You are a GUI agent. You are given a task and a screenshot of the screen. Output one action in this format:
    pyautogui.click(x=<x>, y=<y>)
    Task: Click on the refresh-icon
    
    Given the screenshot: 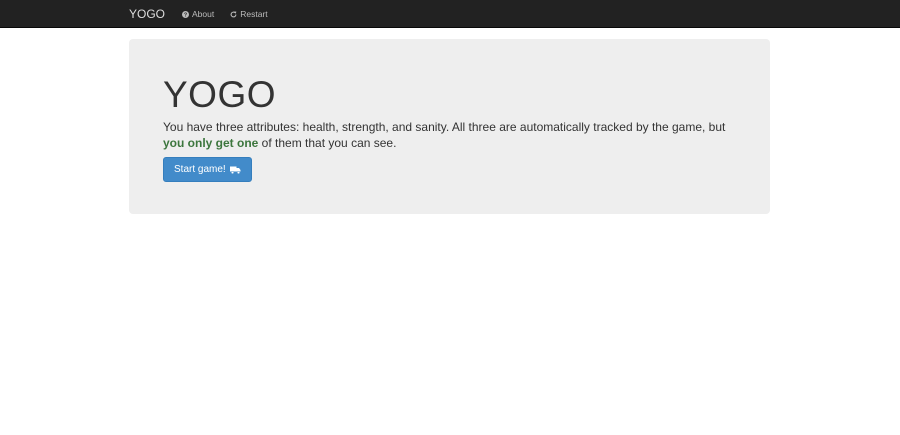 What is the action you would take?
    pyautogui.click(x=233, y=14)
    